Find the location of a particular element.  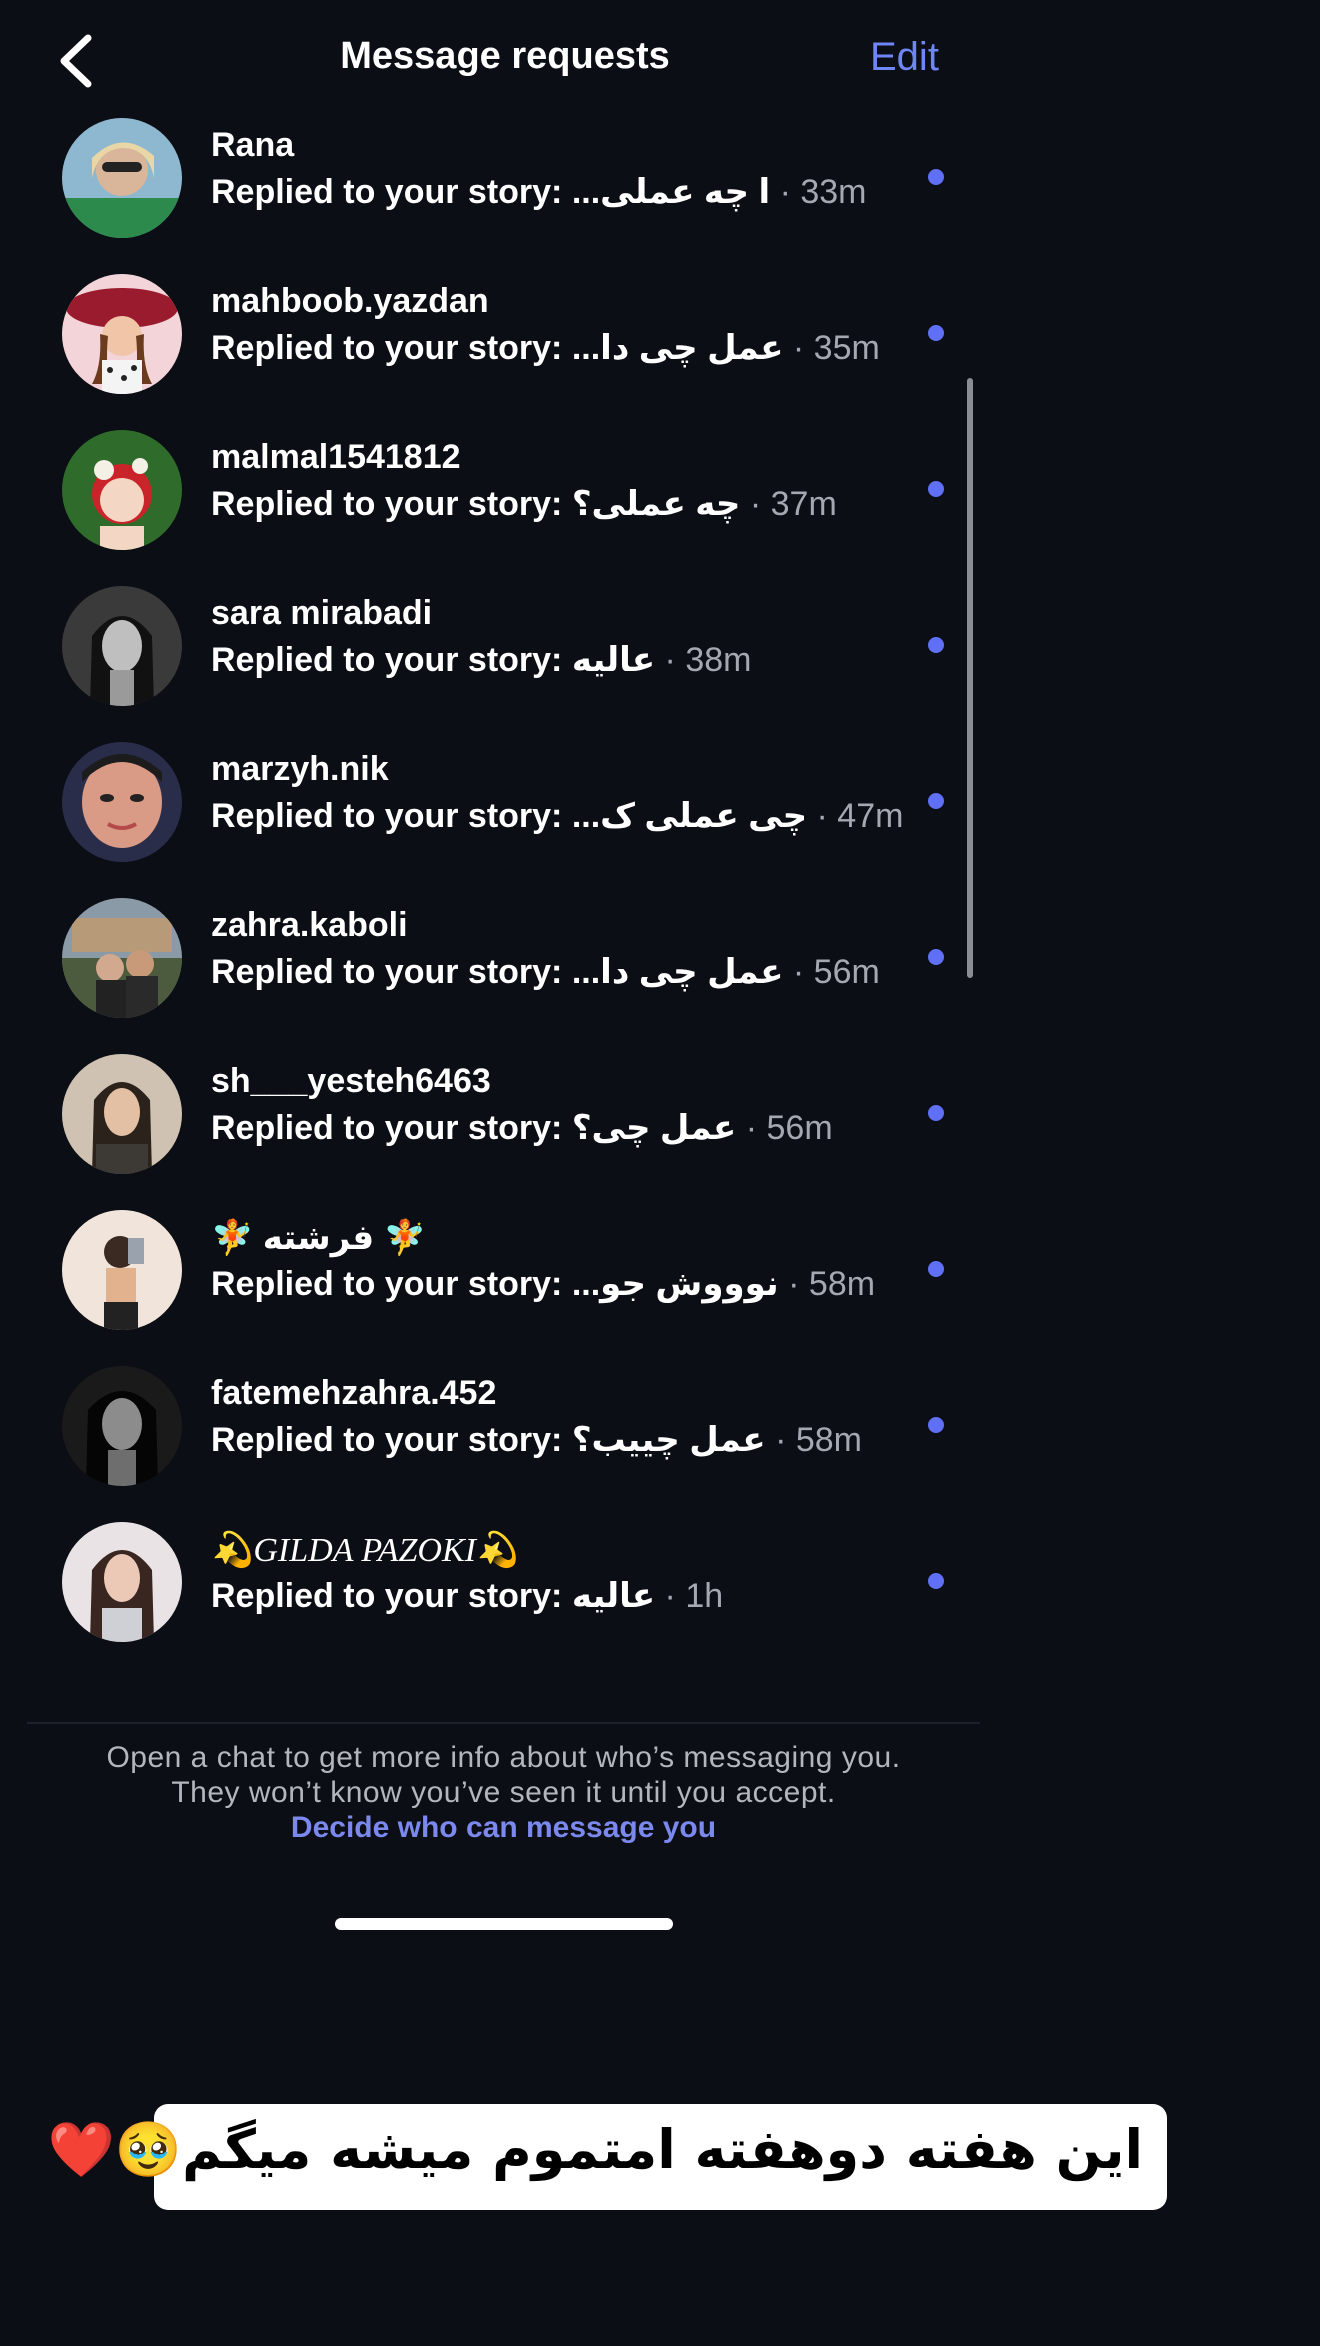

header-bar: Message requests Edit is located at coordinates (500, 55).